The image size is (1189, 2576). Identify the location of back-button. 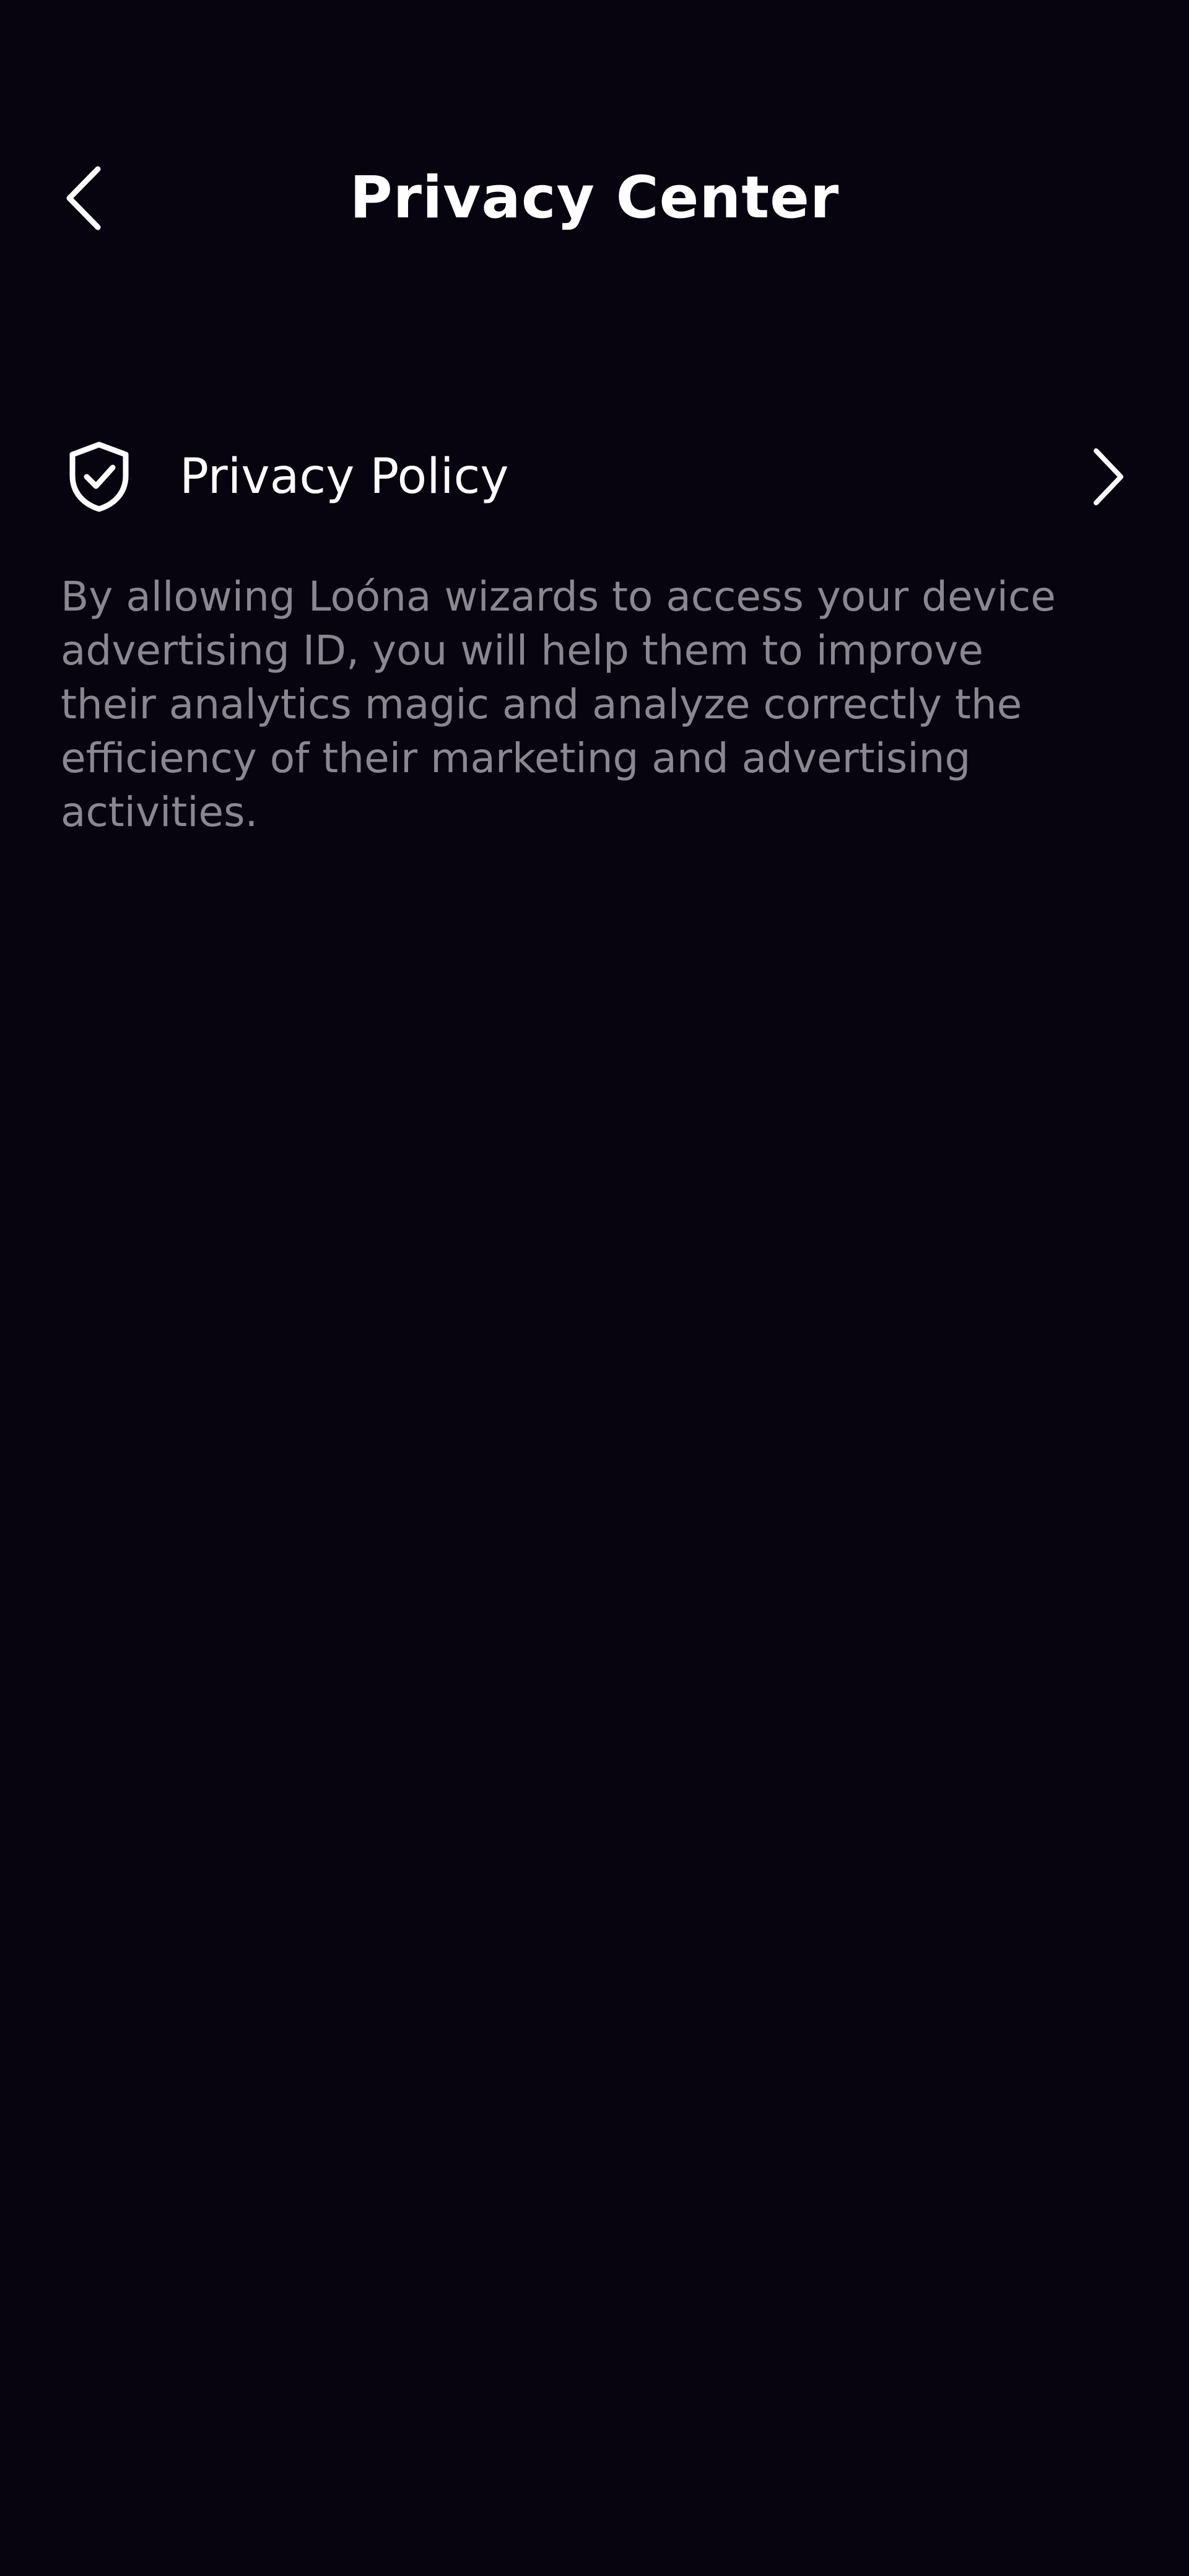
(84, 198).